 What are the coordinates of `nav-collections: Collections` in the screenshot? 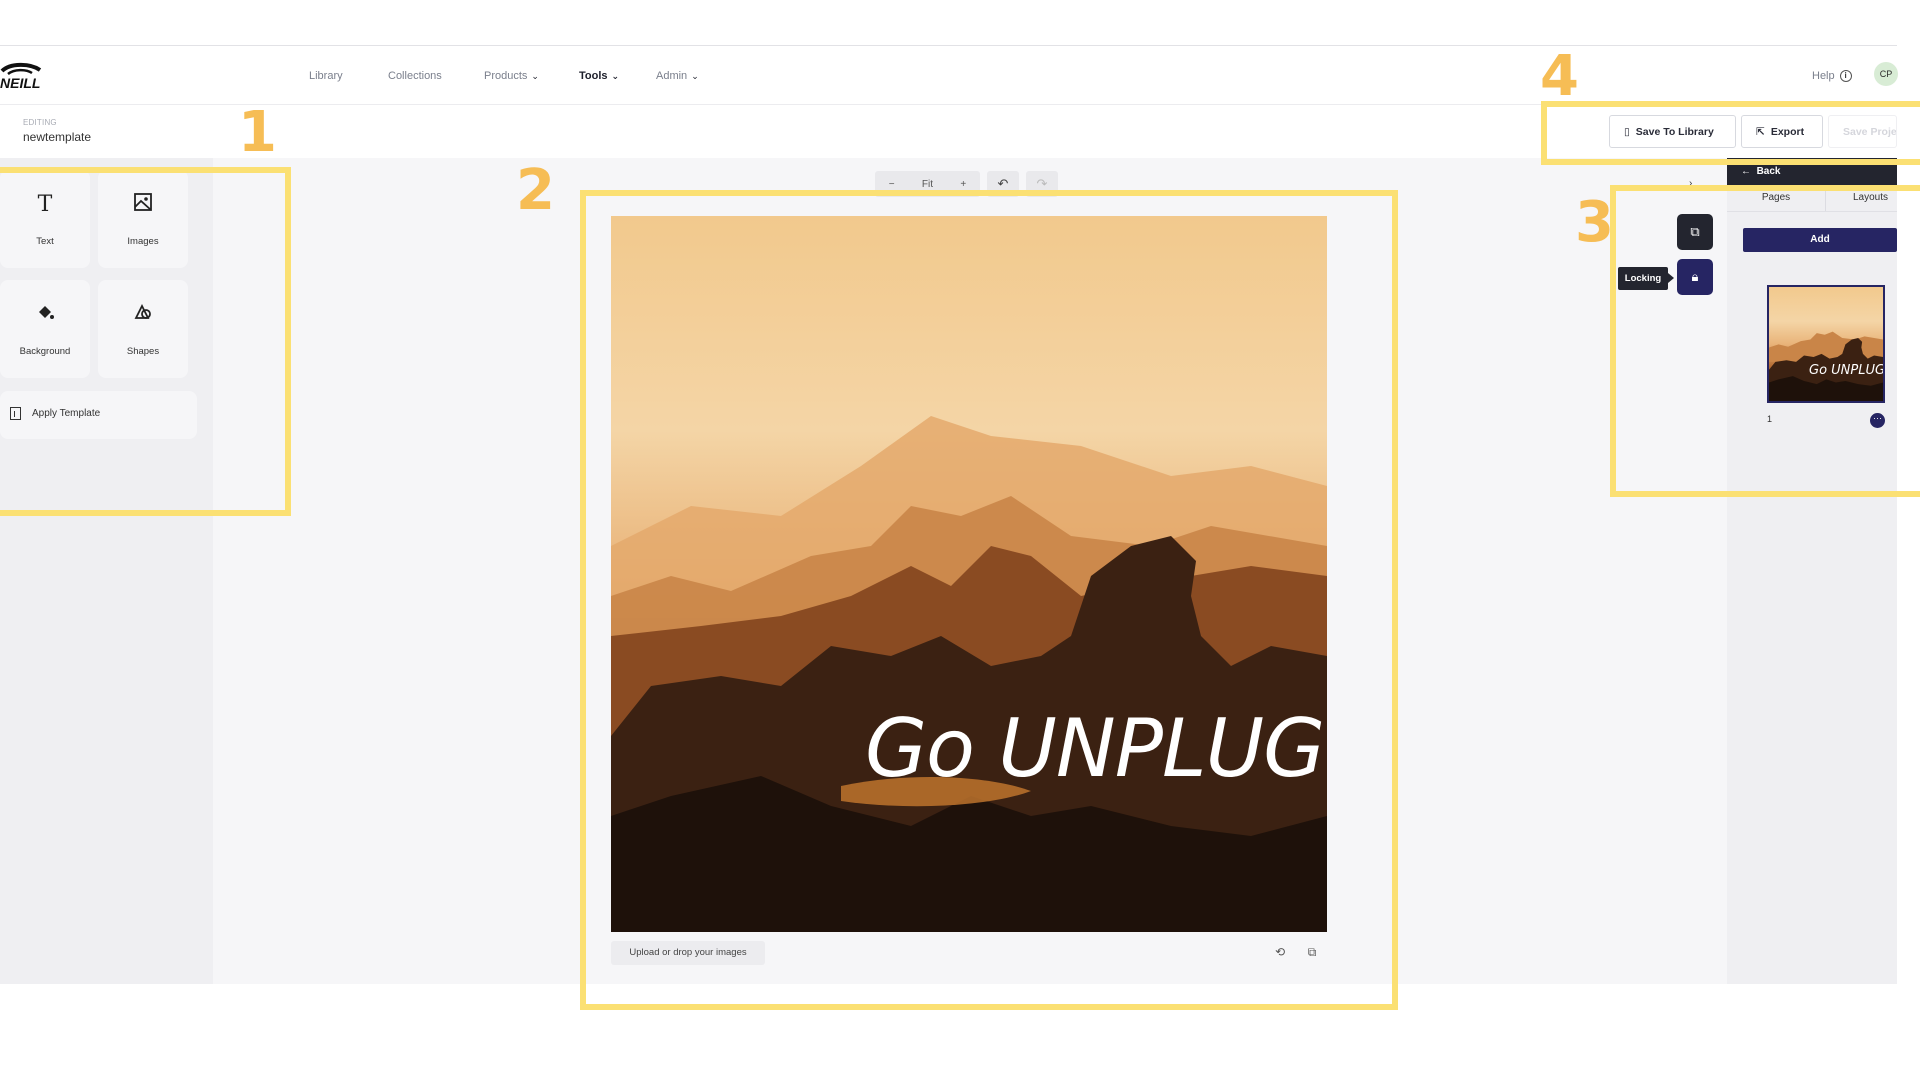 It's located at (415, 76).